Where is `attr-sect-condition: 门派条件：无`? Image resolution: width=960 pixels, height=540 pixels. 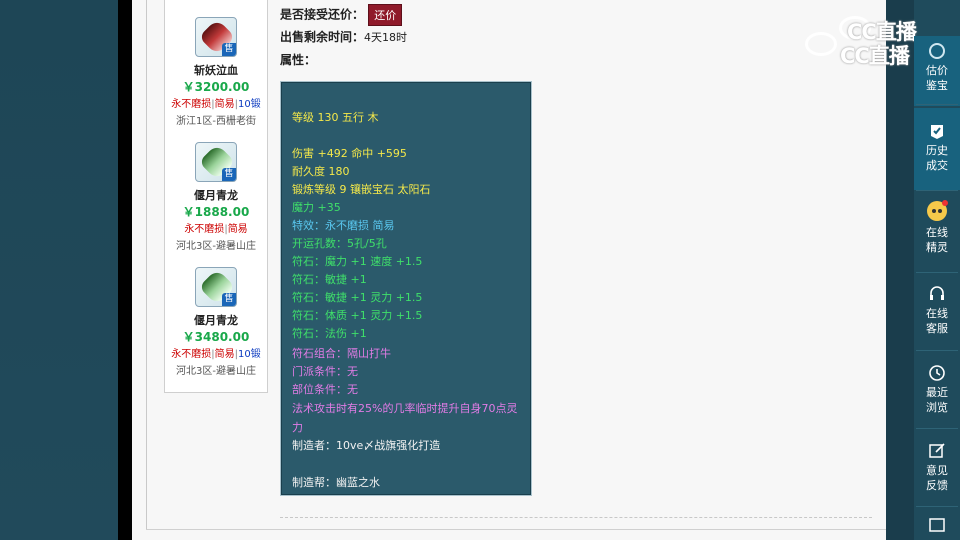
attr-sect-condition: 门派条件：无 is located at coordinates (325, 371).